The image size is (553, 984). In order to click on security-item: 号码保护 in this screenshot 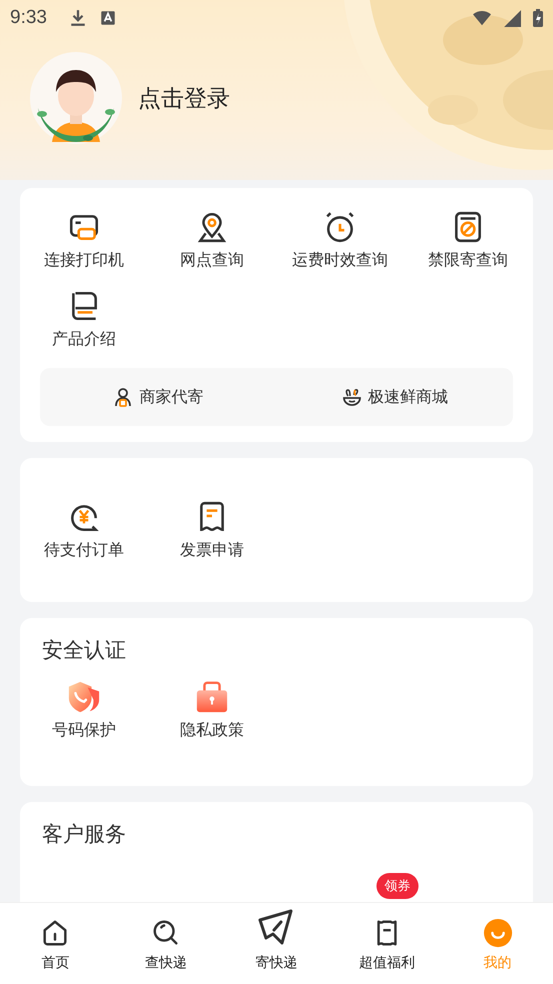, I will do `click(84, 710)`.